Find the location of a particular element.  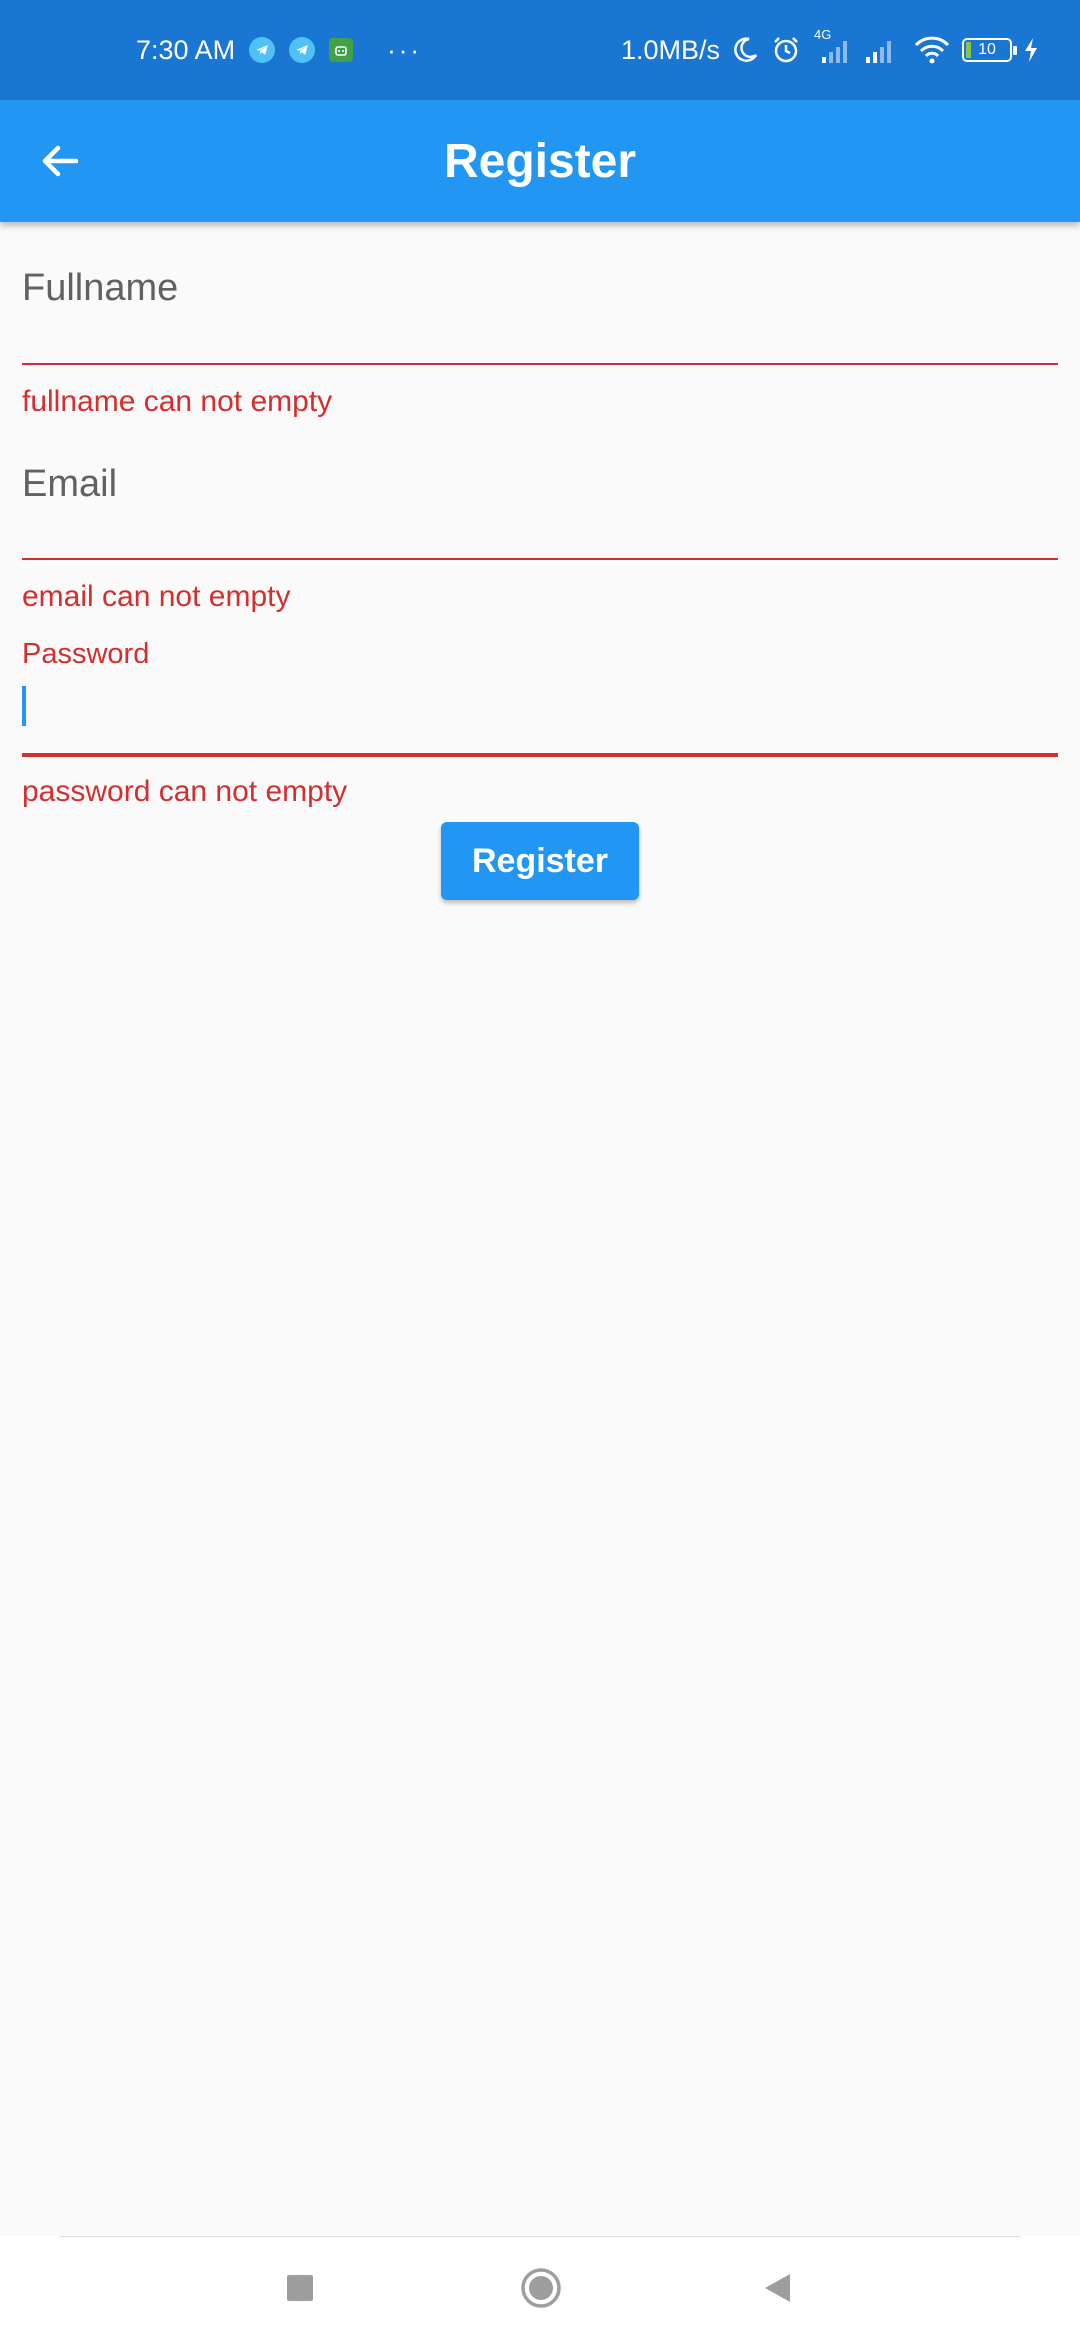

email-field: Email email can not empty is located at coordinates (540, 531).